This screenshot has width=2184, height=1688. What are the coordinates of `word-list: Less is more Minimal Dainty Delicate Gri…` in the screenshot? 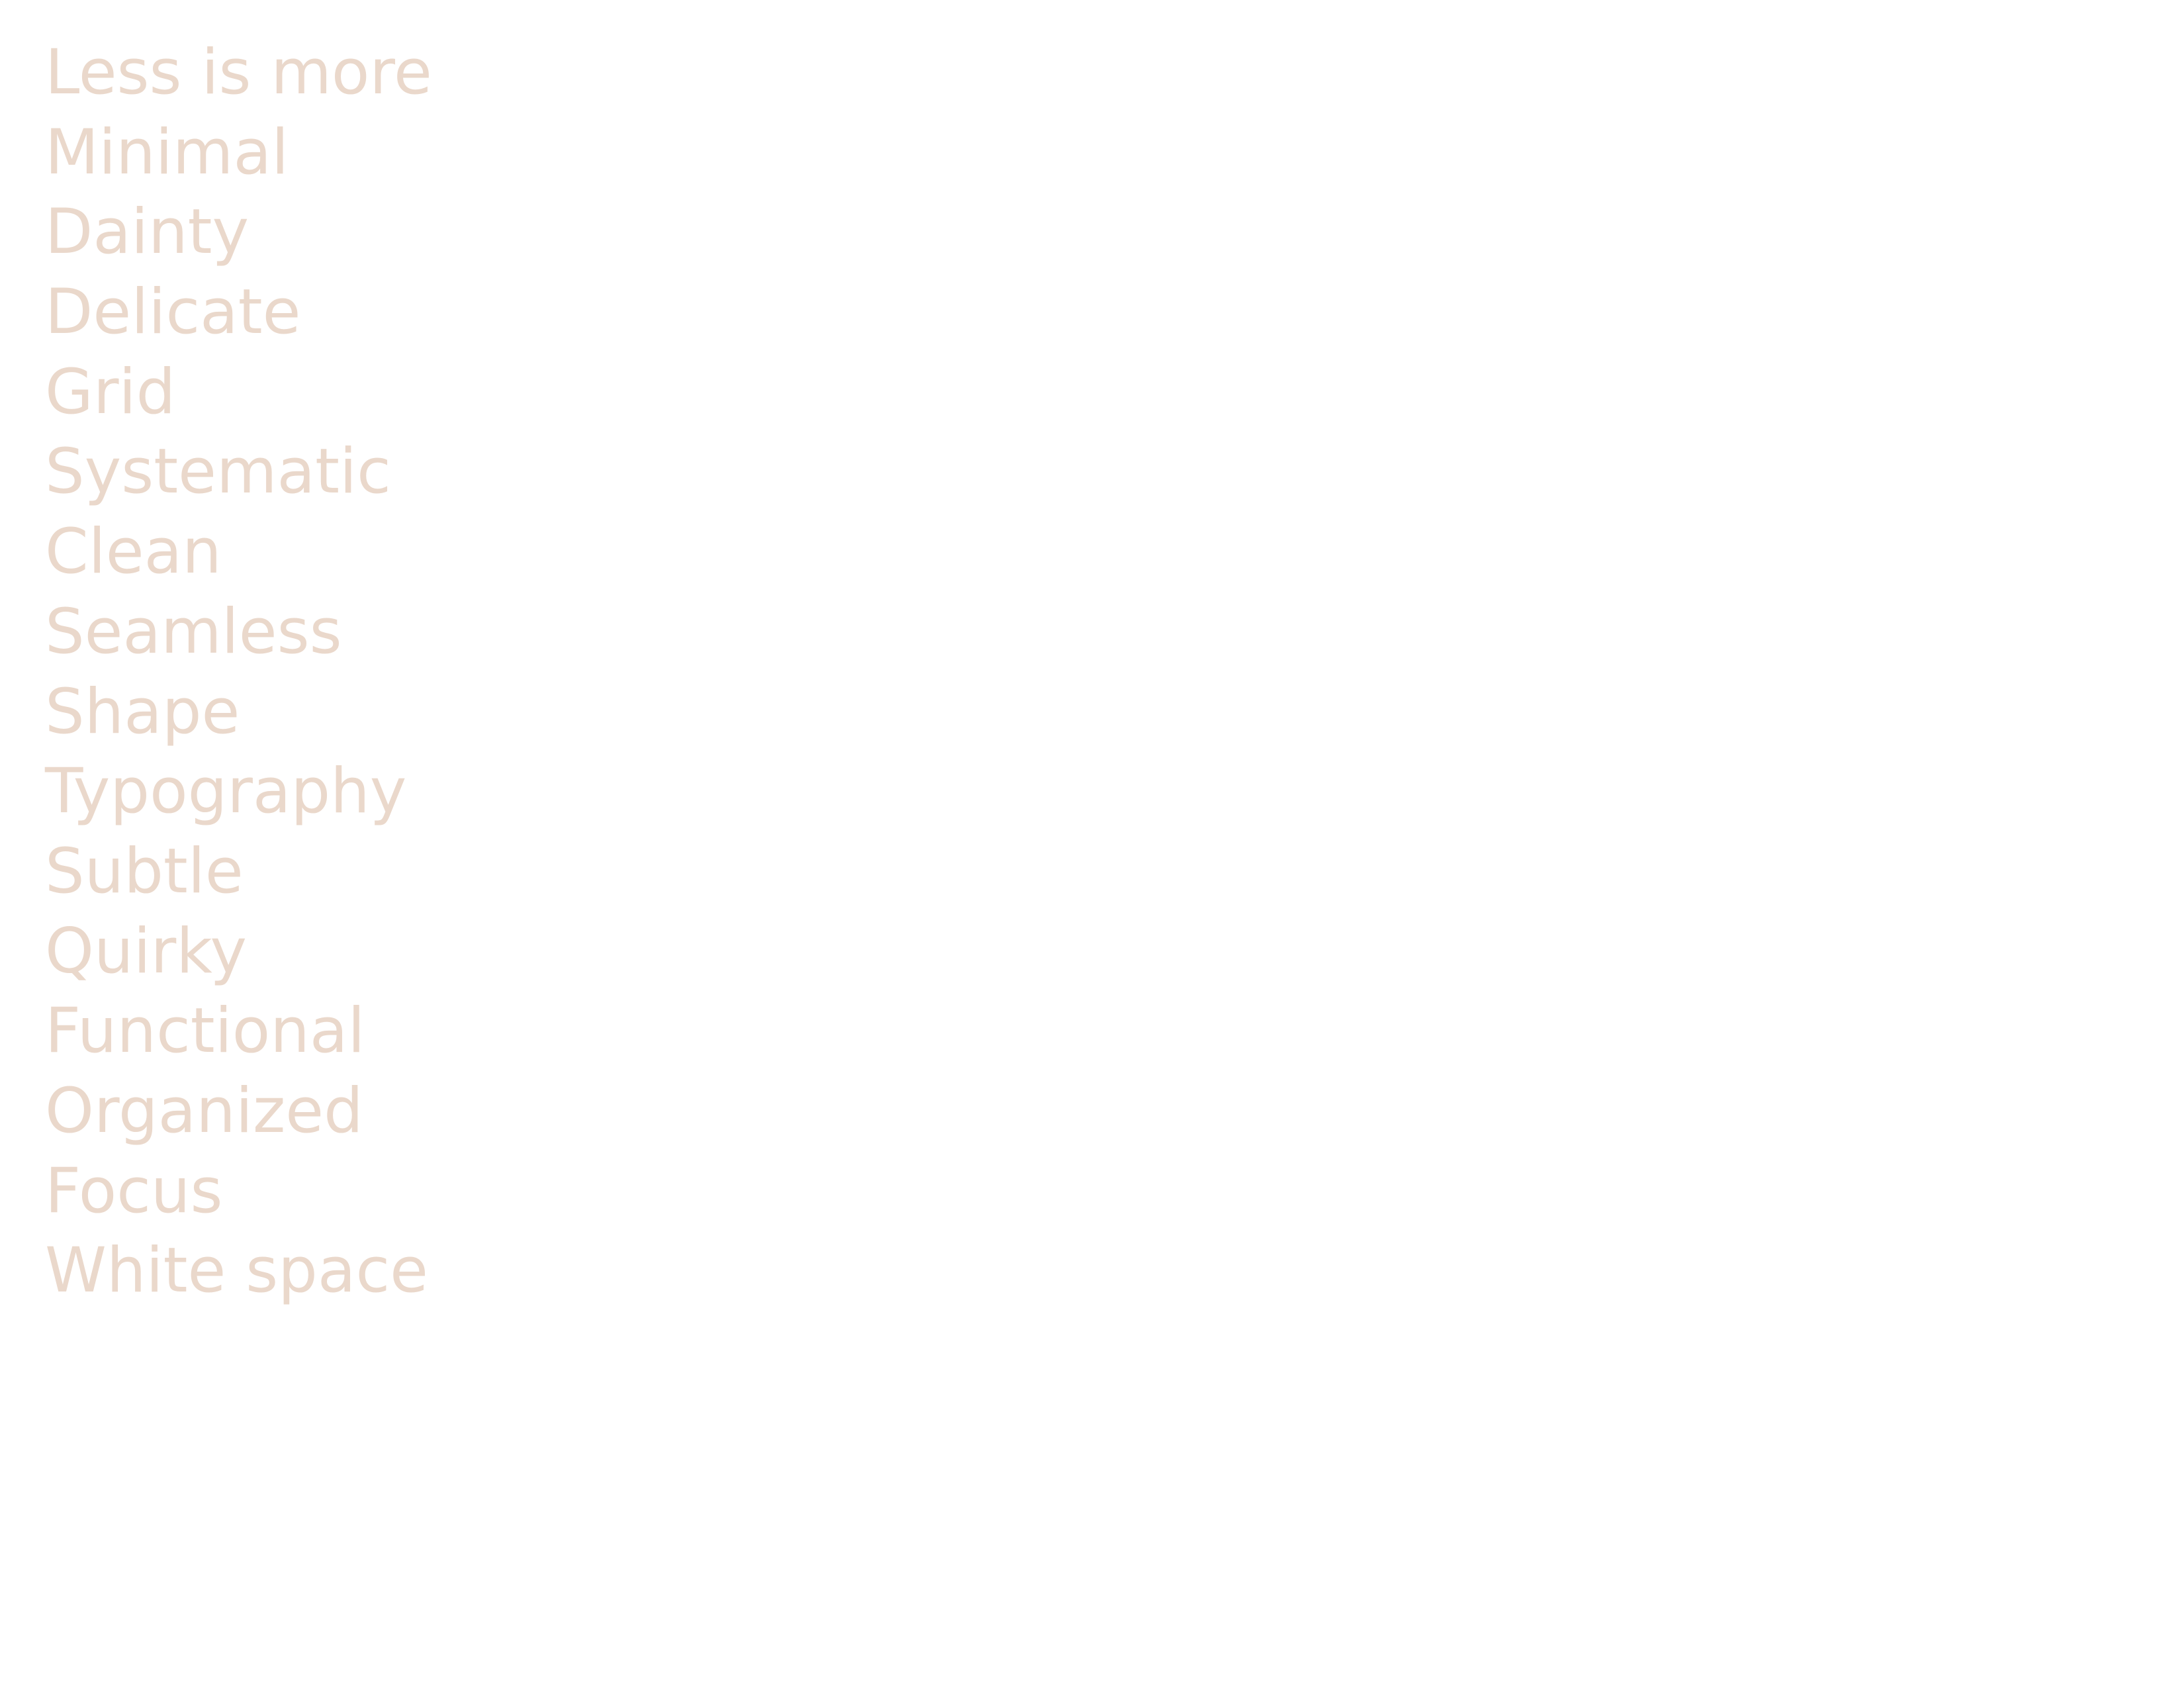 It's located at (239, 672).